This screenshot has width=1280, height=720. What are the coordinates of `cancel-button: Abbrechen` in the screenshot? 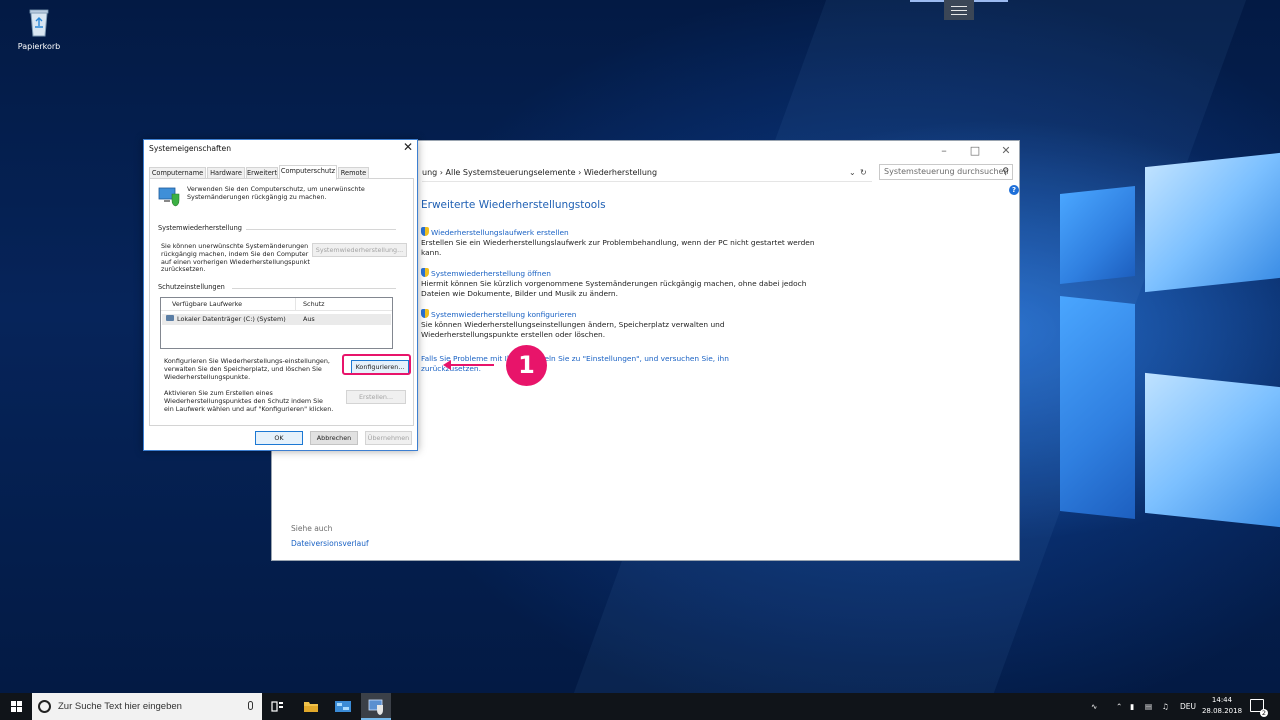 It's located at (334, 438).